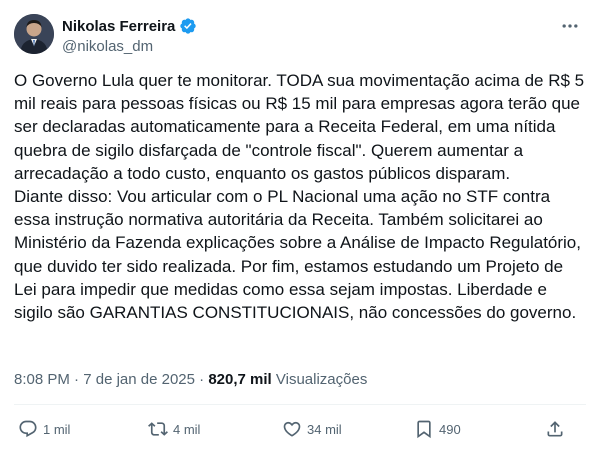  I want to click on tweet-date: 7 de jan de 2025, so click(139, 379).